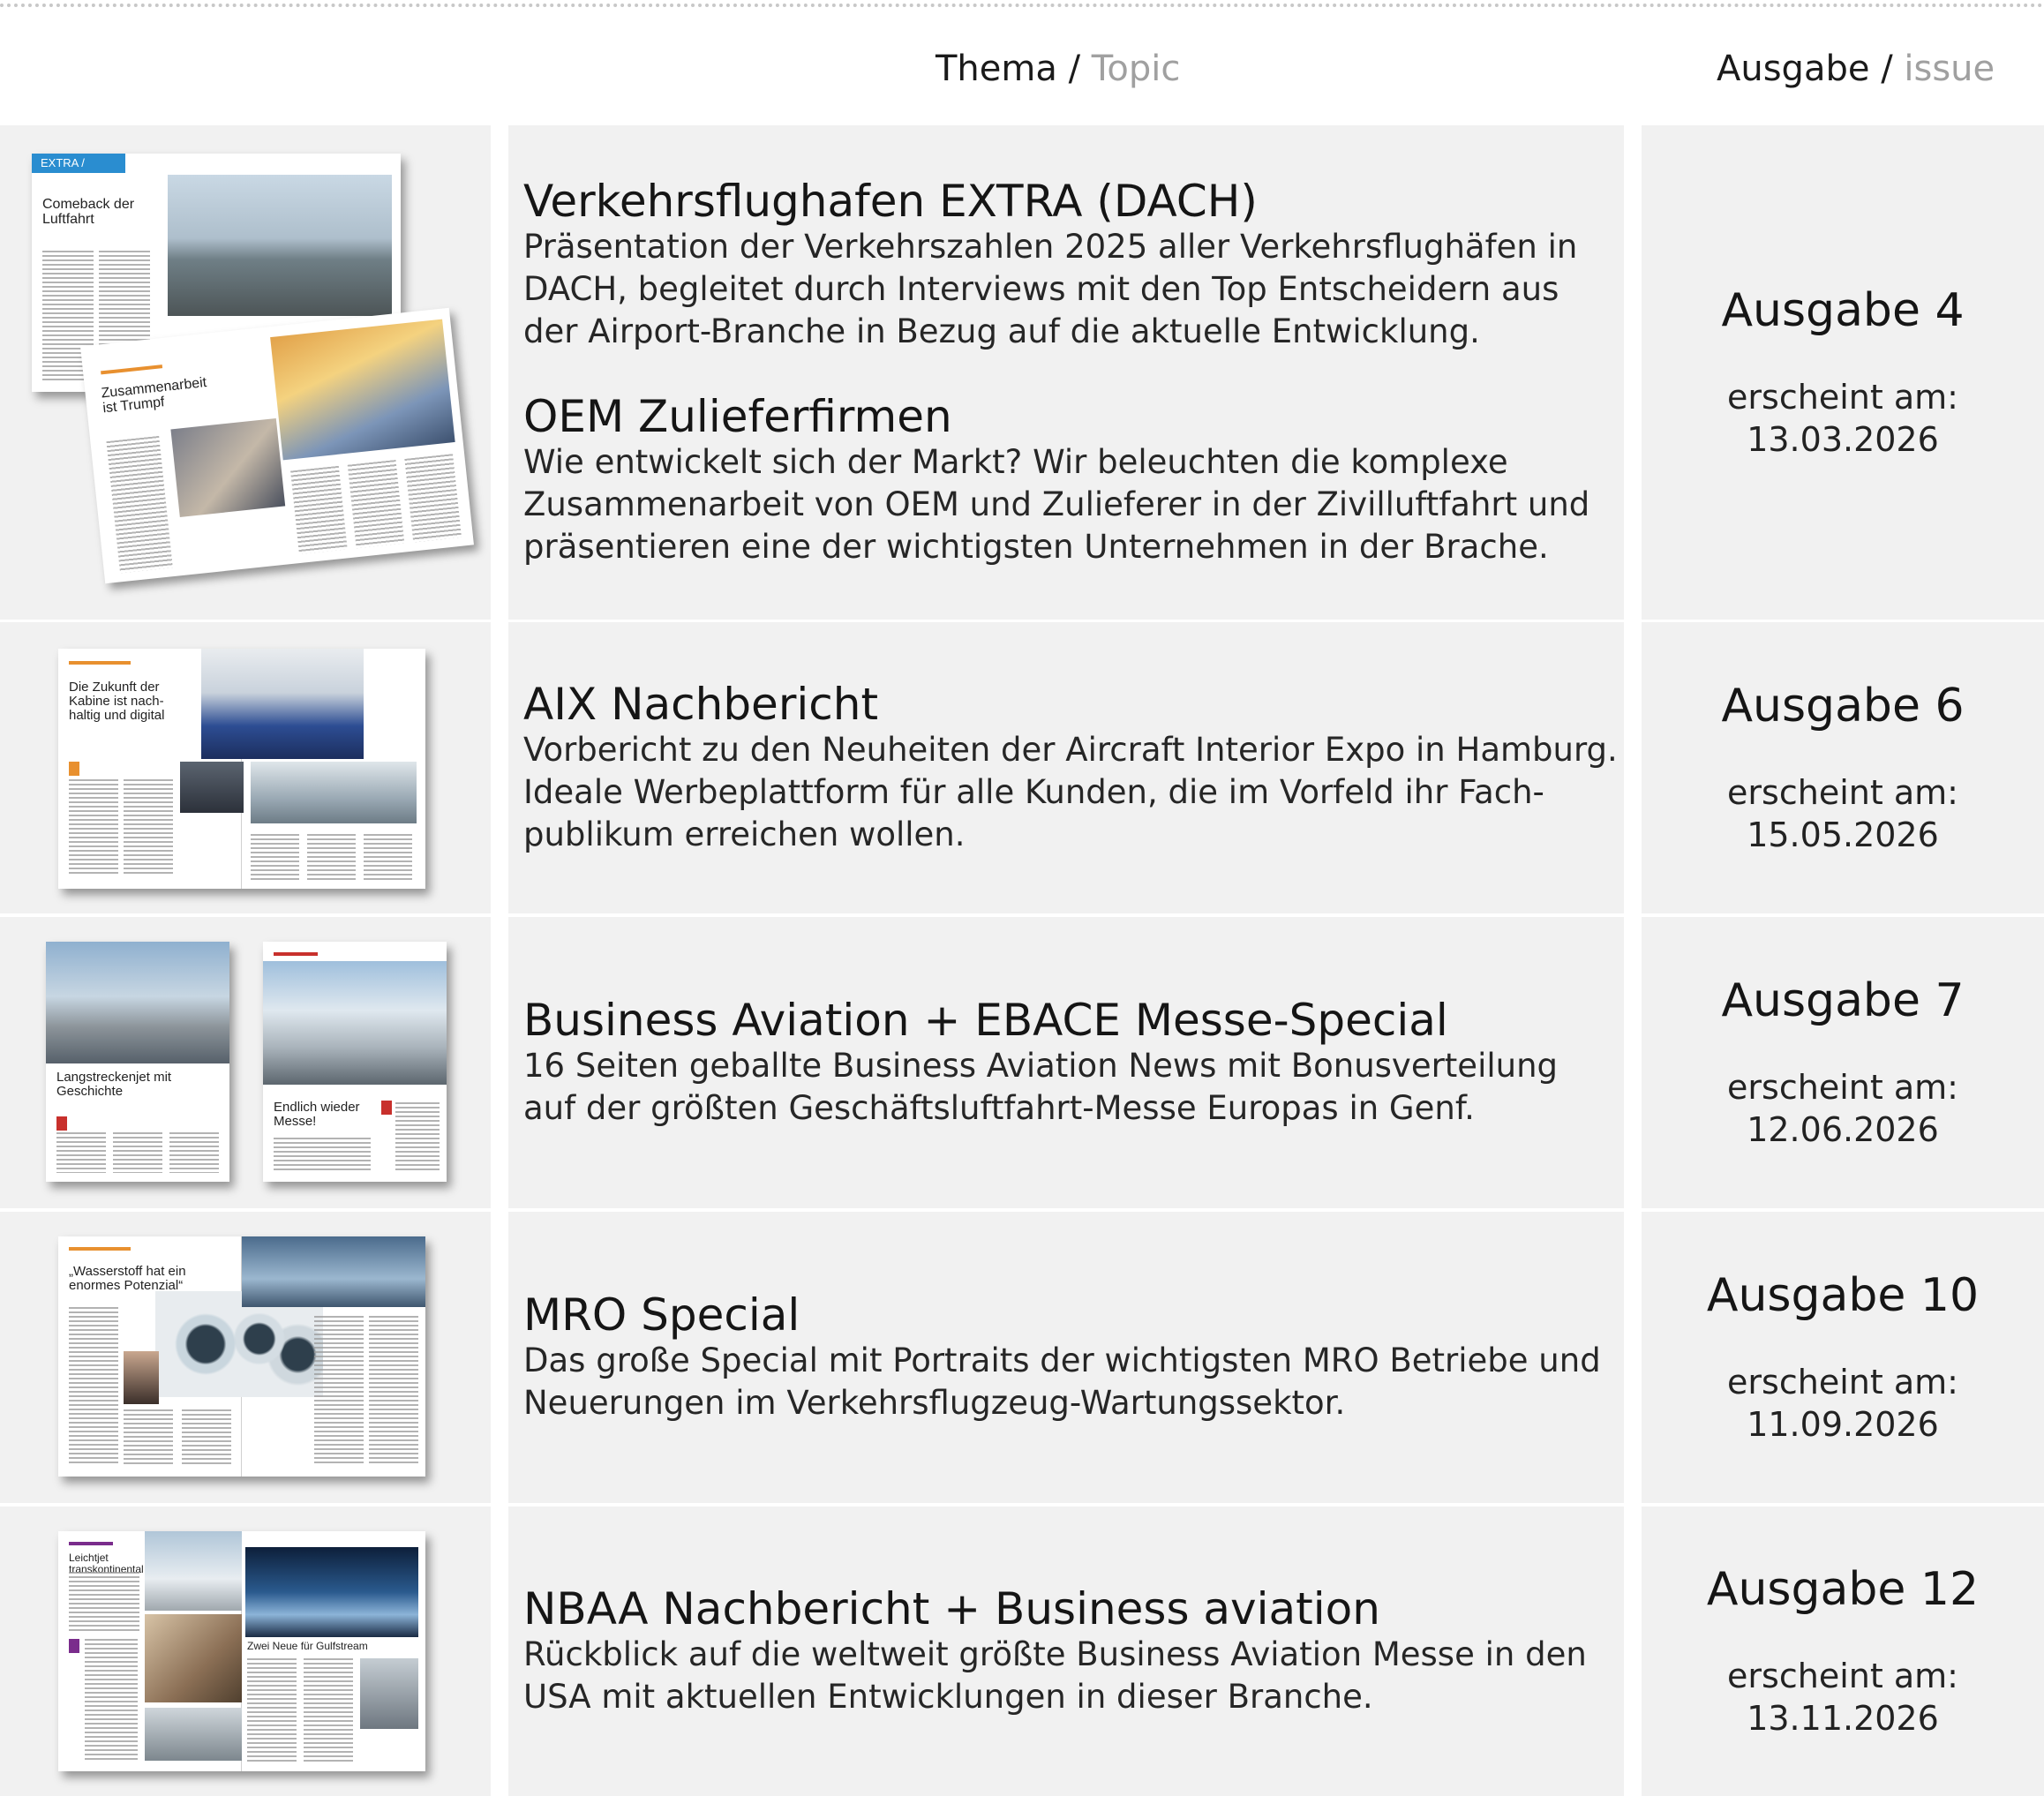 The height and width of the screenshot is (1796, 2044). I want to click on thumbnail-headline: „Wasserstoff hat ein enormes Potenzial“, so click(127, 1279).